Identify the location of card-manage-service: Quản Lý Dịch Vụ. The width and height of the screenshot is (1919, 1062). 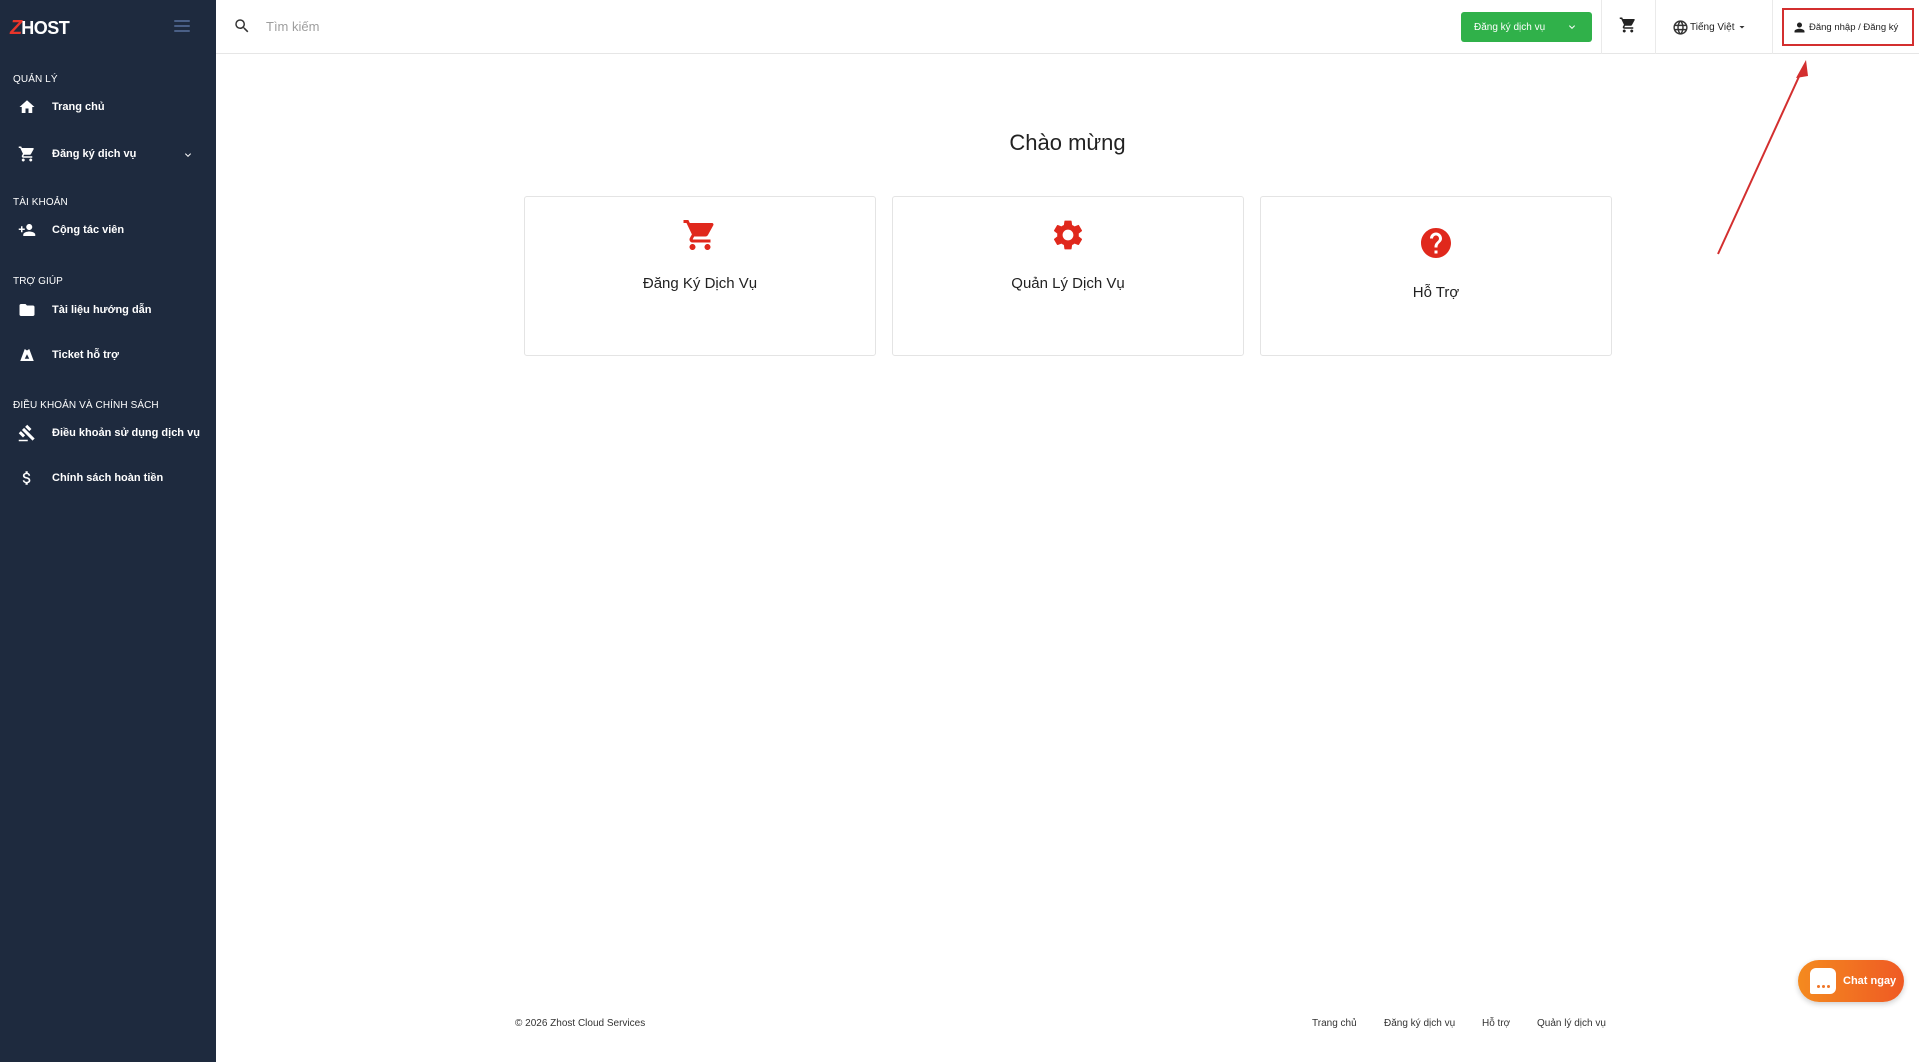
(1068, 276).